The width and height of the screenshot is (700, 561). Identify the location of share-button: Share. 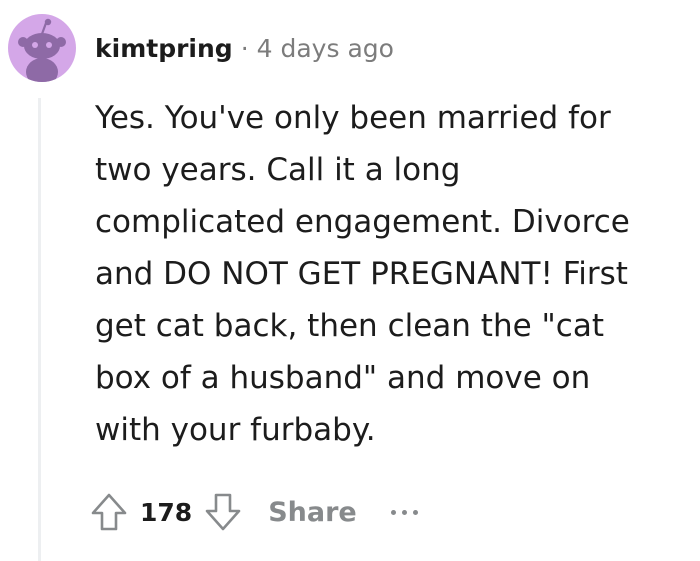
(312, 512).